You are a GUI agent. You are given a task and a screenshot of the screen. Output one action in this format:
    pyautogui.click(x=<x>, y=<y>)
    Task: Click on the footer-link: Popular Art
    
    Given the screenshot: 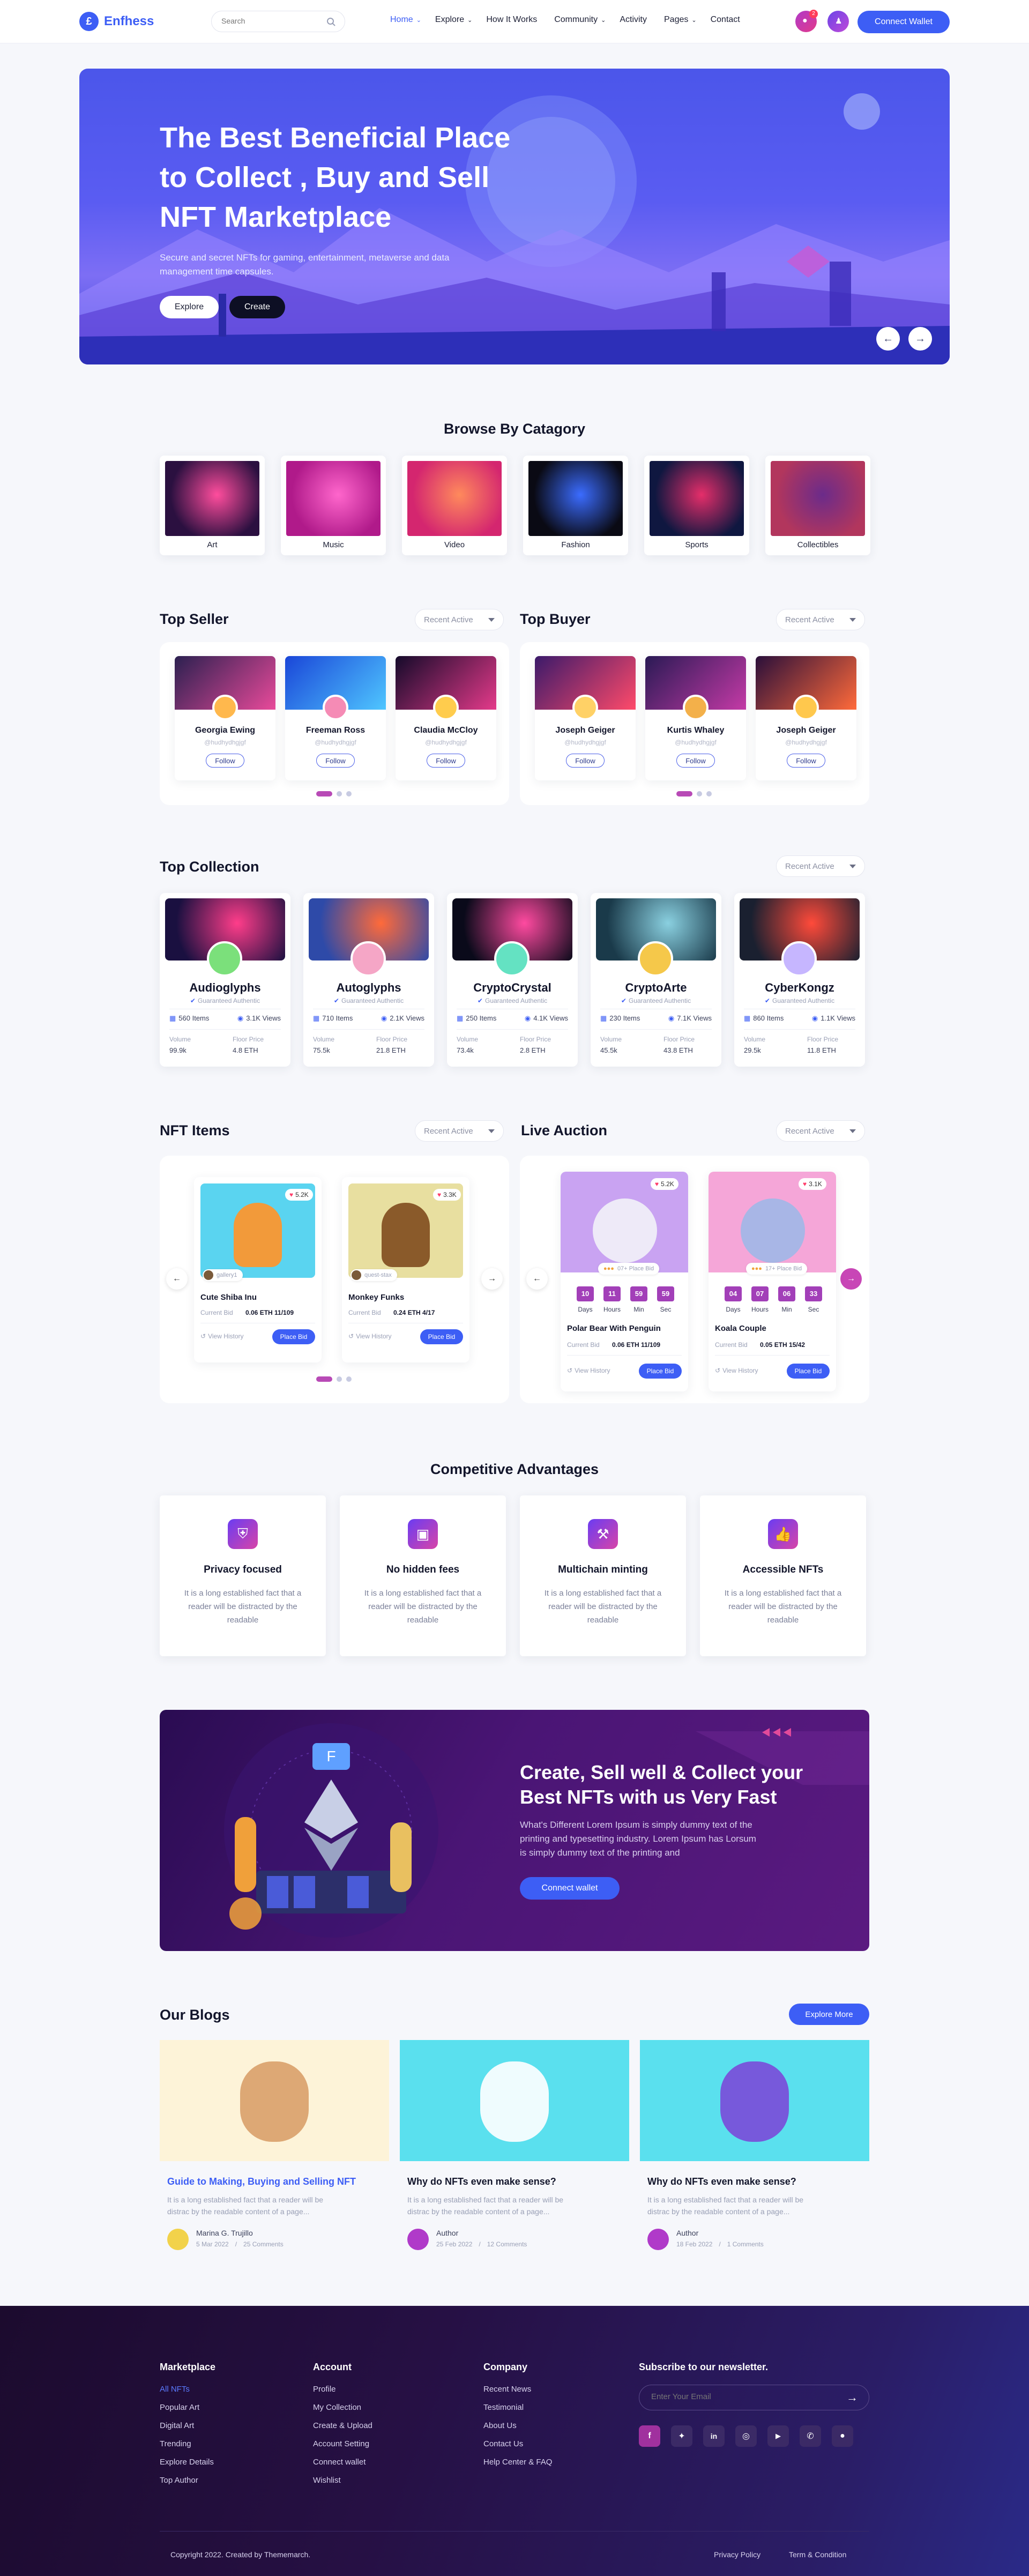 What is the action you would take?
    pyautogui.click(x=187, y=2407)
    